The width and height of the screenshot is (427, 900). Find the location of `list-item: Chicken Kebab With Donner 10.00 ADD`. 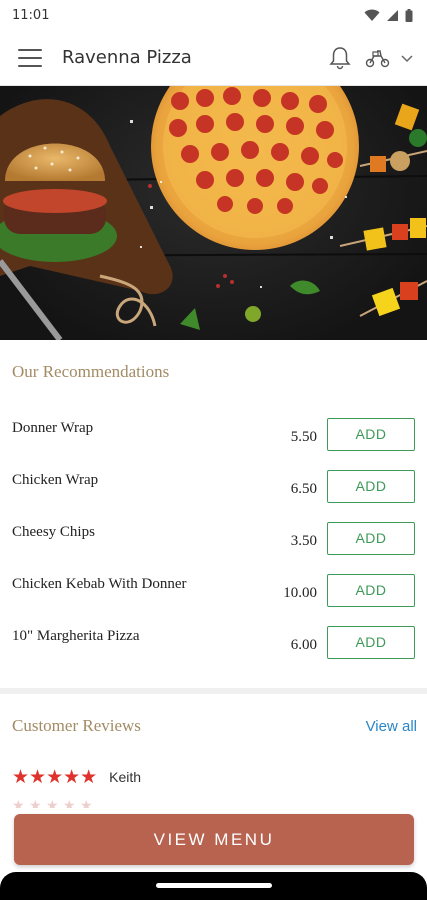

list-item: Chicken Kebab With Donner 10.00 ADD is located at coordinates (213, 590).